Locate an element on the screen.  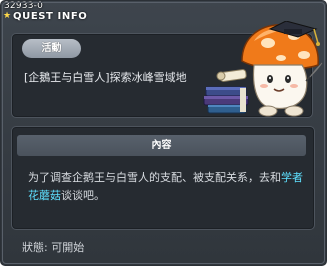
title-star-icon: ★ is located at coordinates (7, 16).